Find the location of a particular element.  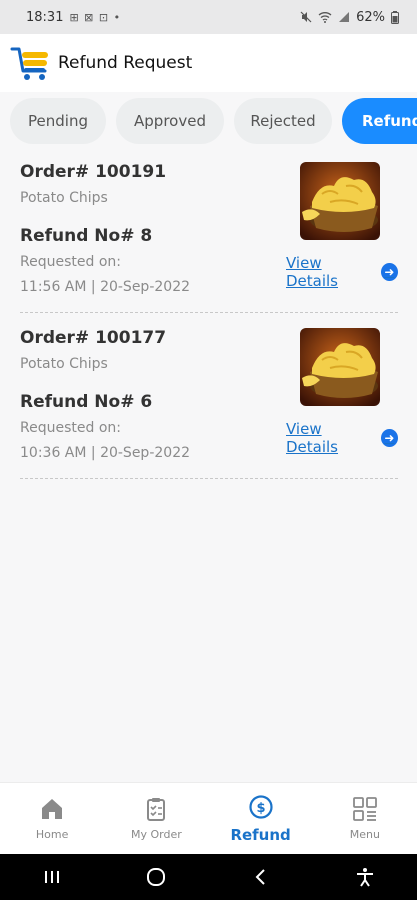

nav-my-order: My Order is located at coordinates (156, 818).